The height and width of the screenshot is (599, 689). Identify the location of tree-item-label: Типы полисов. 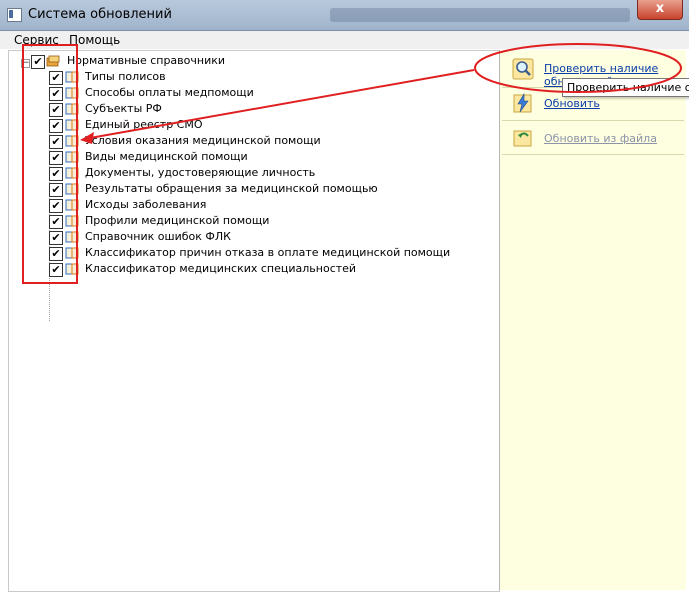
(125, 76).